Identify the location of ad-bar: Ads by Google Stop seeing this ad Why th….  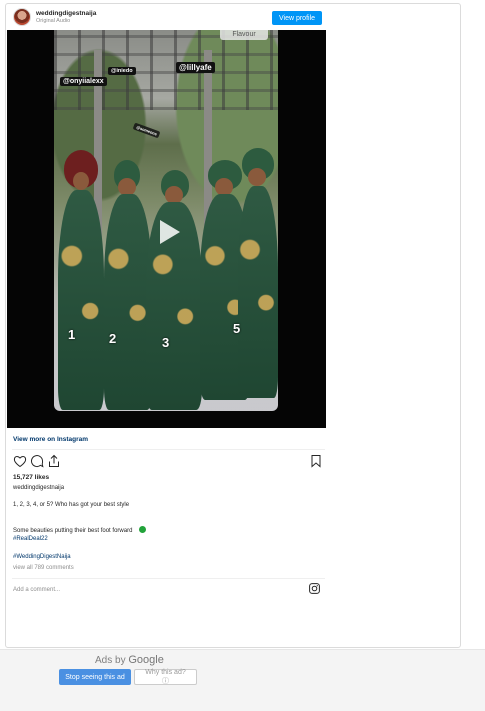
(242, 680).